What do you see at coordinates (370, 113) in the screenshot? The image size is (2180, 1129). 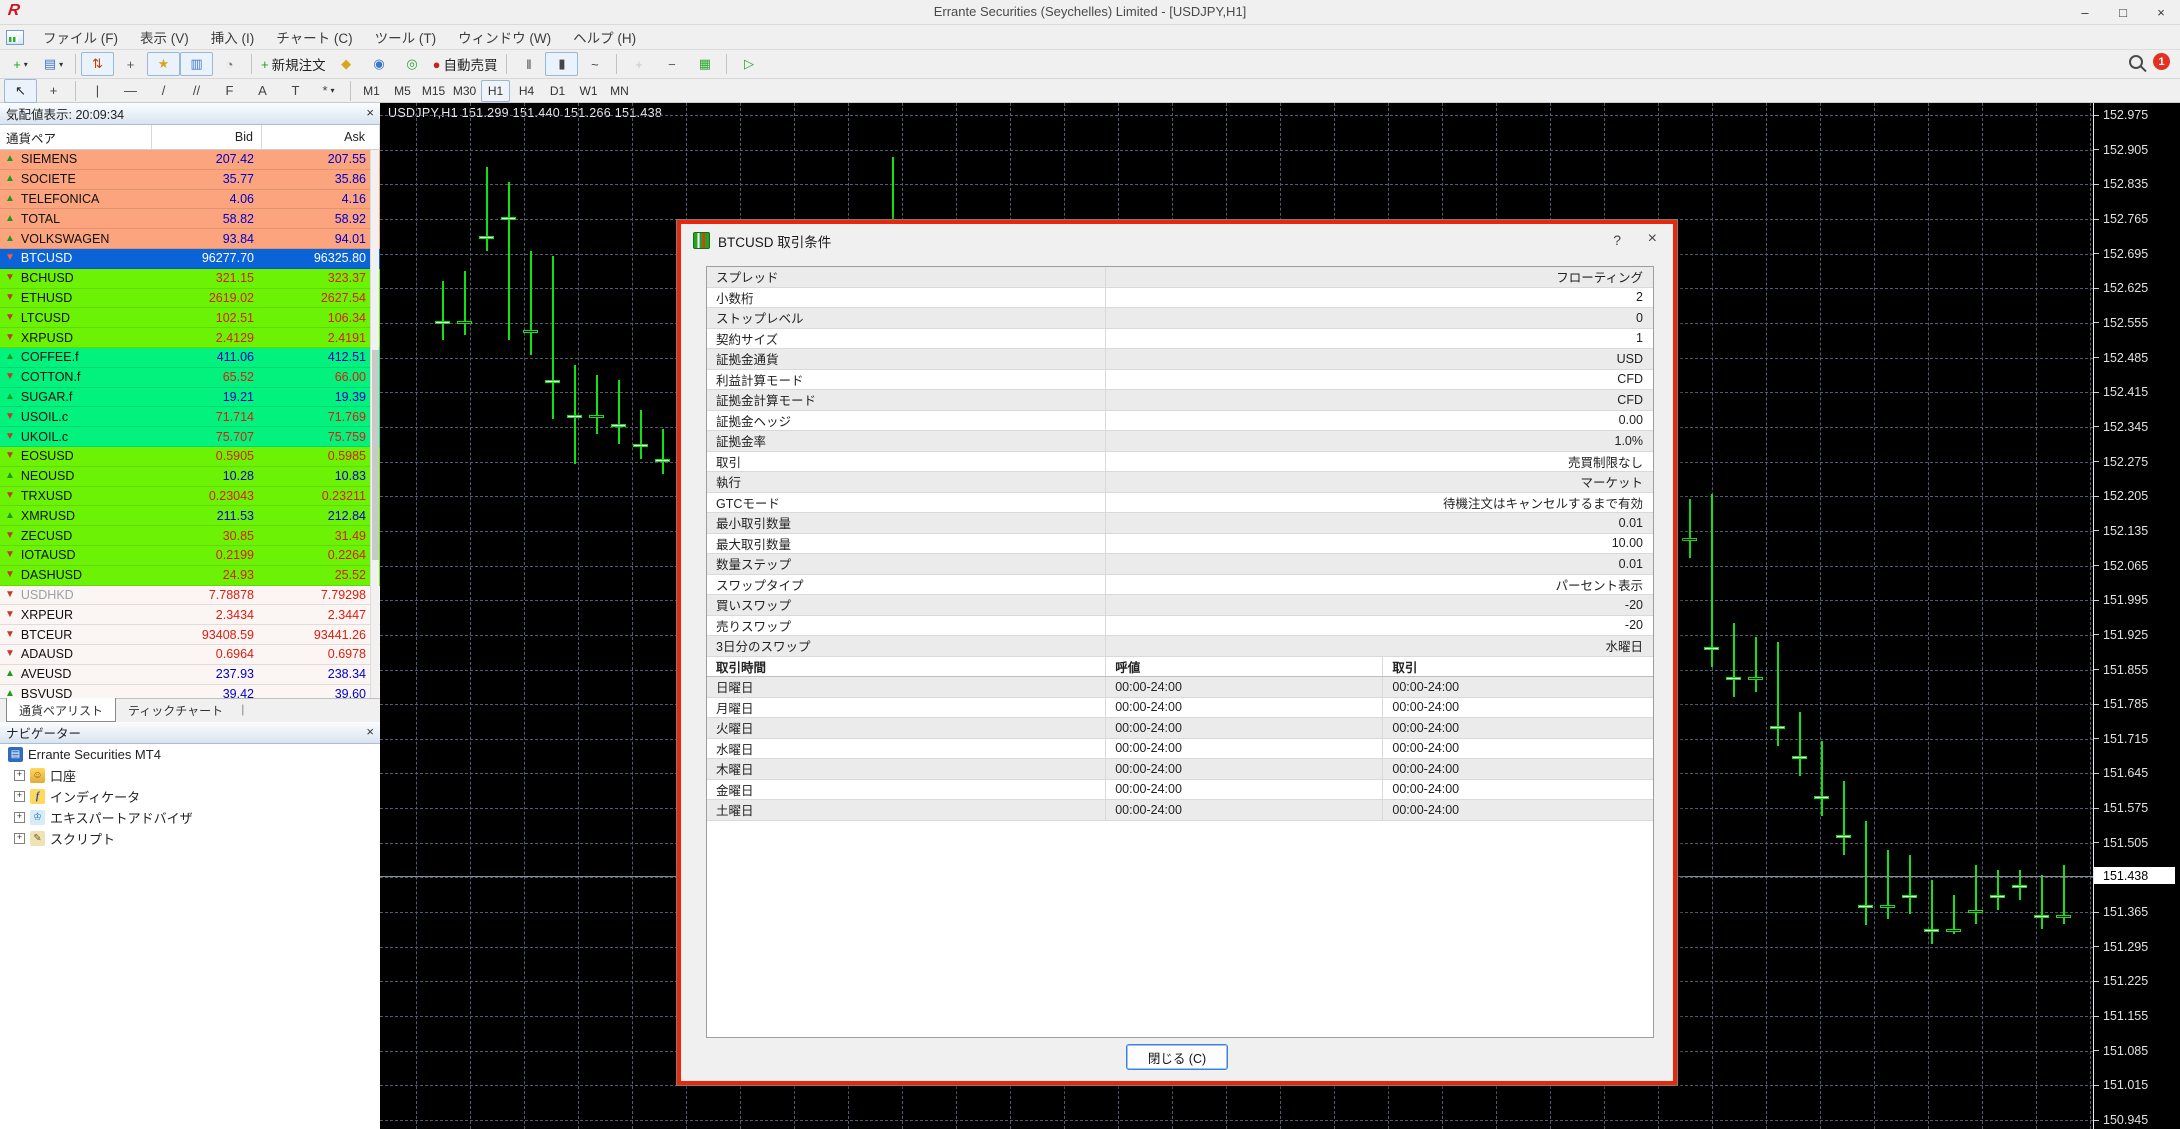 I see `market-watch-close-icon: ×` at bounding box center [370, 113].